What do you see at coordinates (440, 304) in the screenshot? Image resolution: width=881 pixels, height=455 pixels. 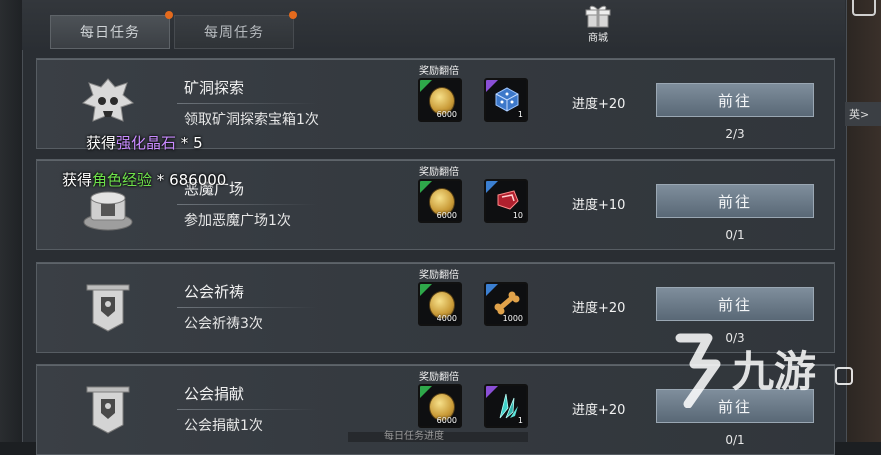 I see `reward-slot: 4000` at bounding box center [440, 304].